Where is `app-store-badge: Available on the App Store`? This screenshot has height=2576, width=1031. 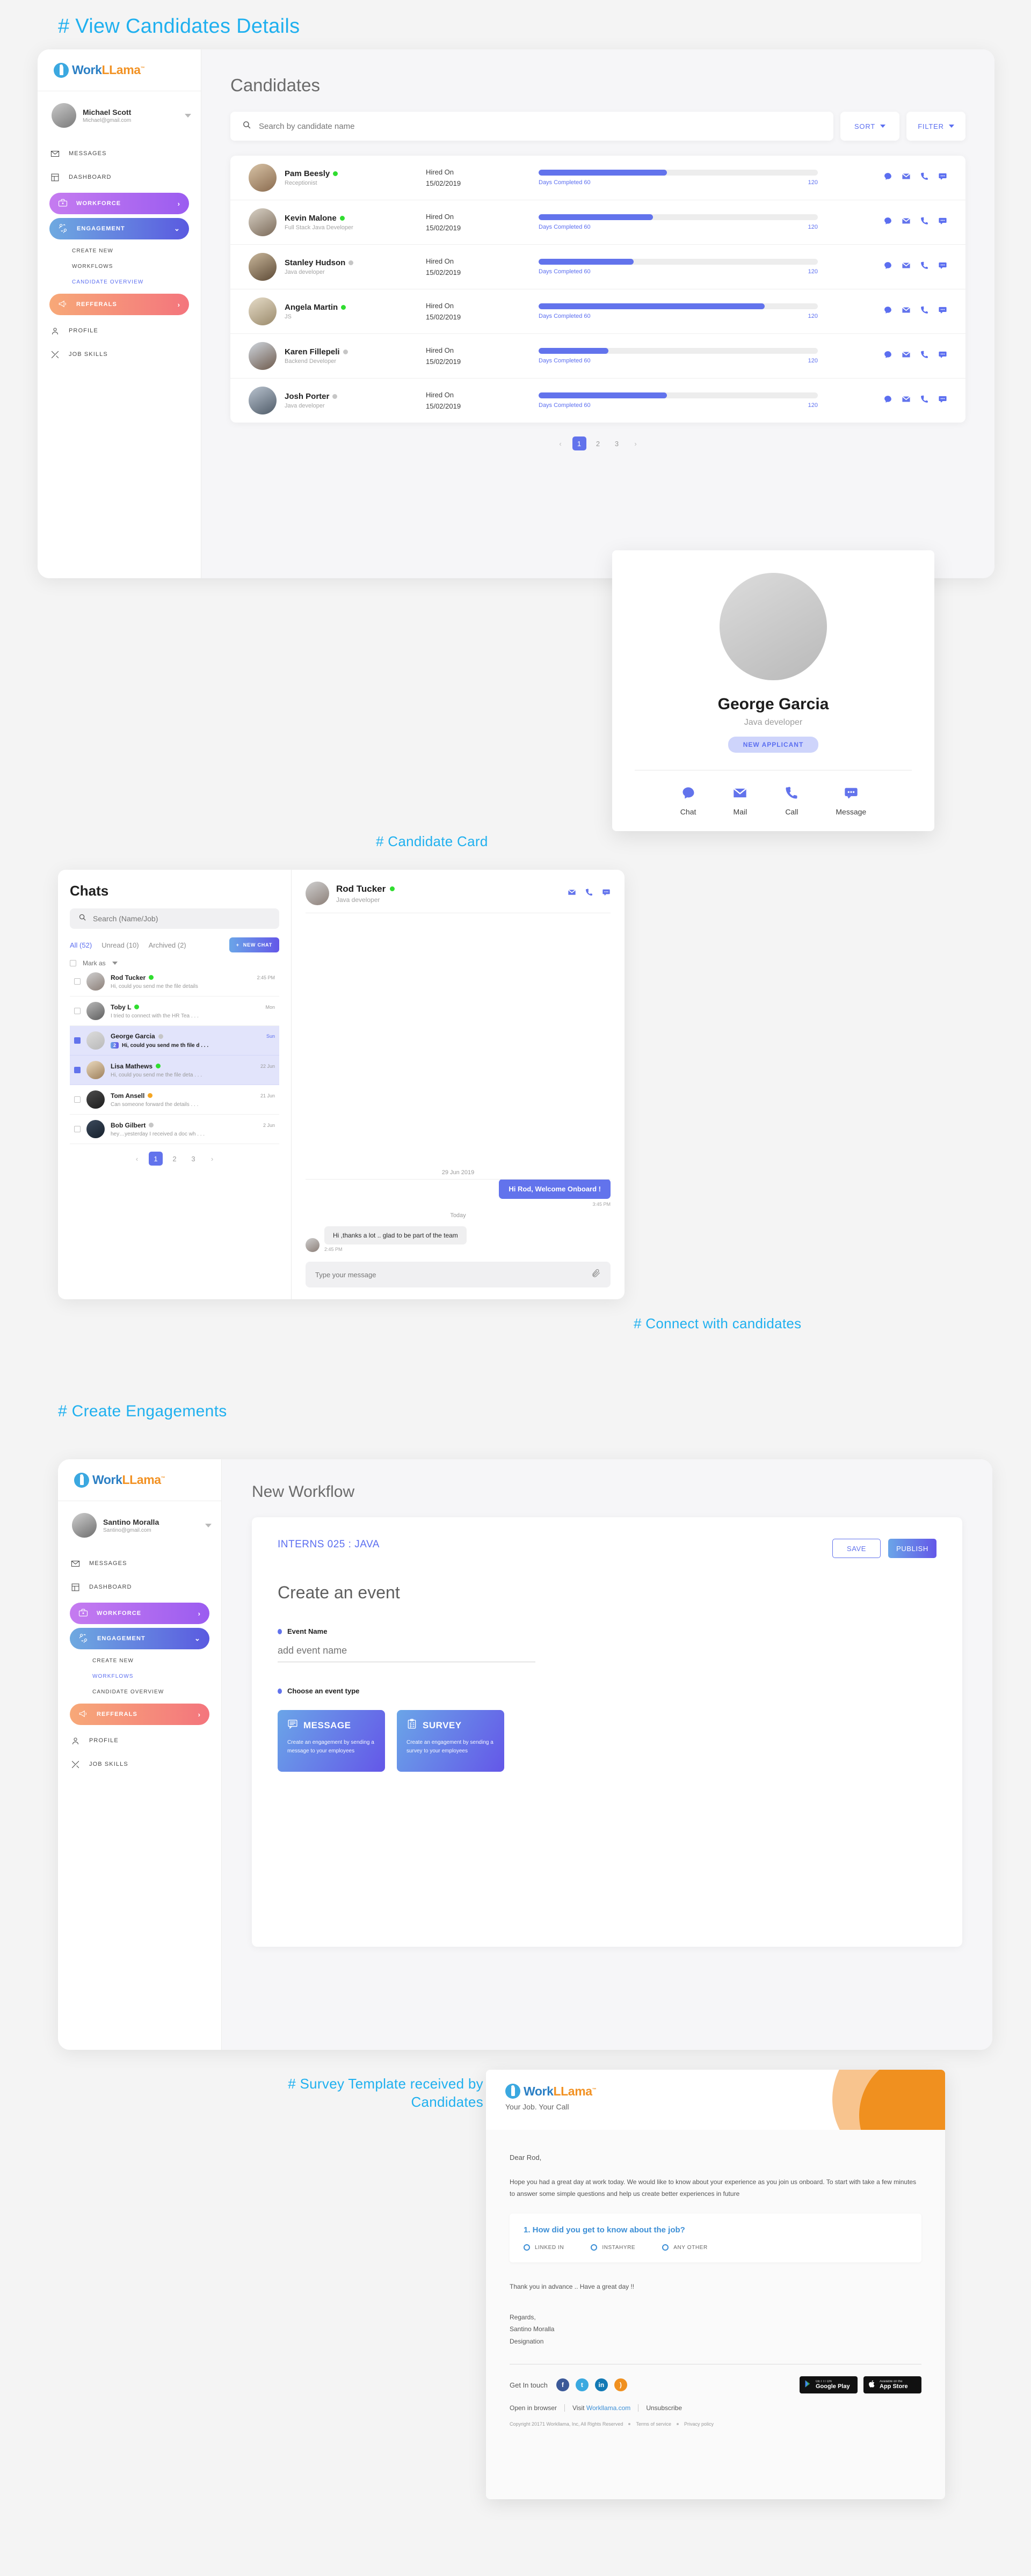 app-store-badge: Available on the App Store is located at coordinates (892, 2384).